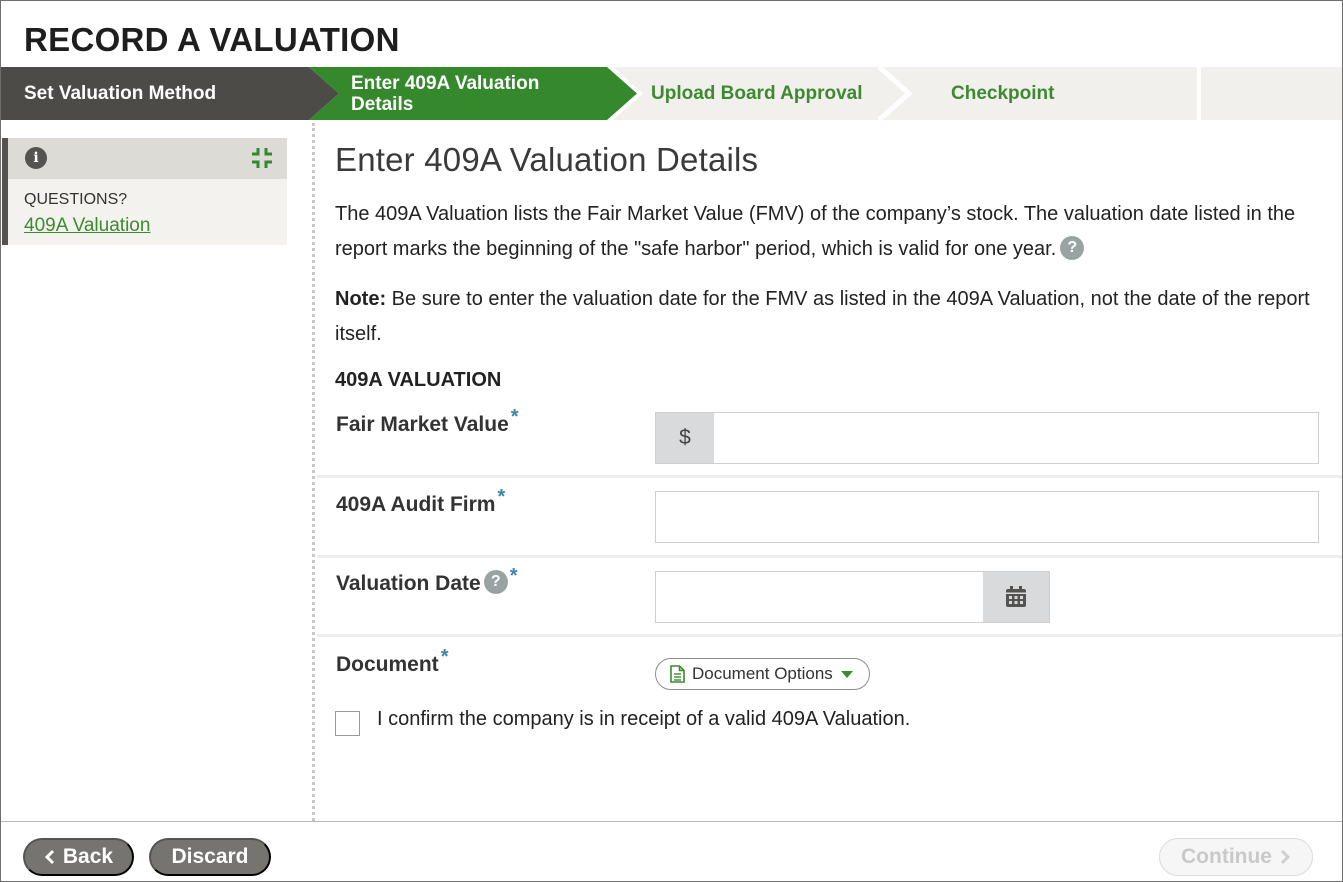  I want to click on audit-firm-input, so click(987, 517).